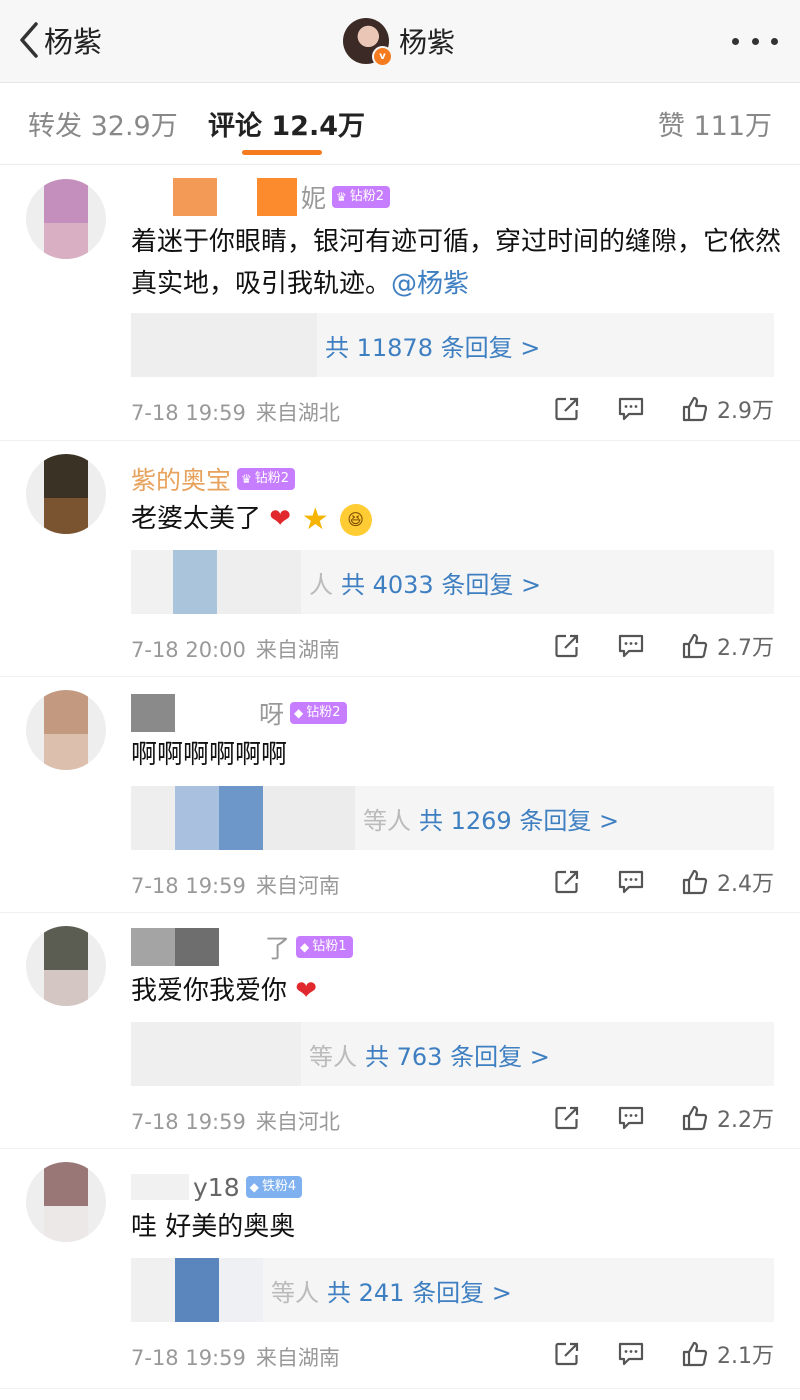 Image resolution: width=800 pixels, height=1400 pixels. I want to click on reply-count-link: 共 11878 条回复 >, so click(432, 345).